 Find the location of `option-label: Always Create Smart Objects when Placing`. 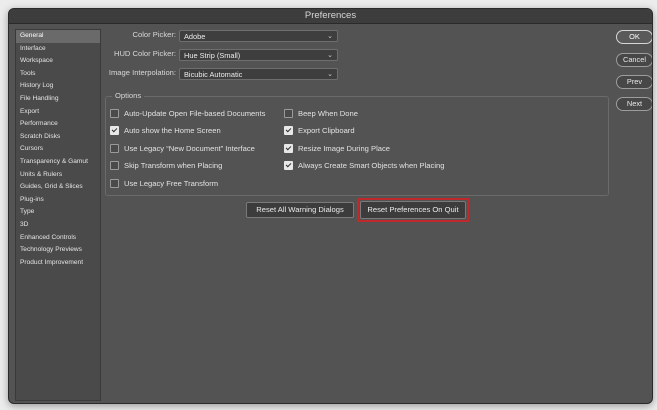

option-label: Always Create Smart Objects when Placing is located at coordinates (371, 166).